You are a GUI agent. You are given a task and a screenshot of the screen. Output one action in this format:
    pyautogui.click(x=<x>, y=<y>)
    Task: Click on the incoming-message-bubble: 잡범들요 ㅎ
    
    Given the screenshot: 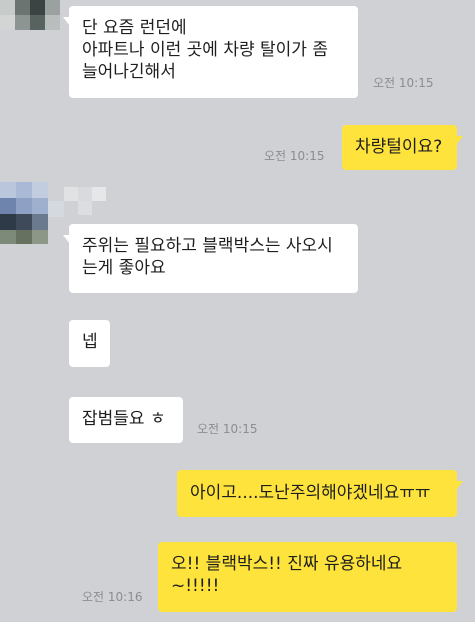 What is the action you would take?
    pyautogui.click(x=126, y=420)
    